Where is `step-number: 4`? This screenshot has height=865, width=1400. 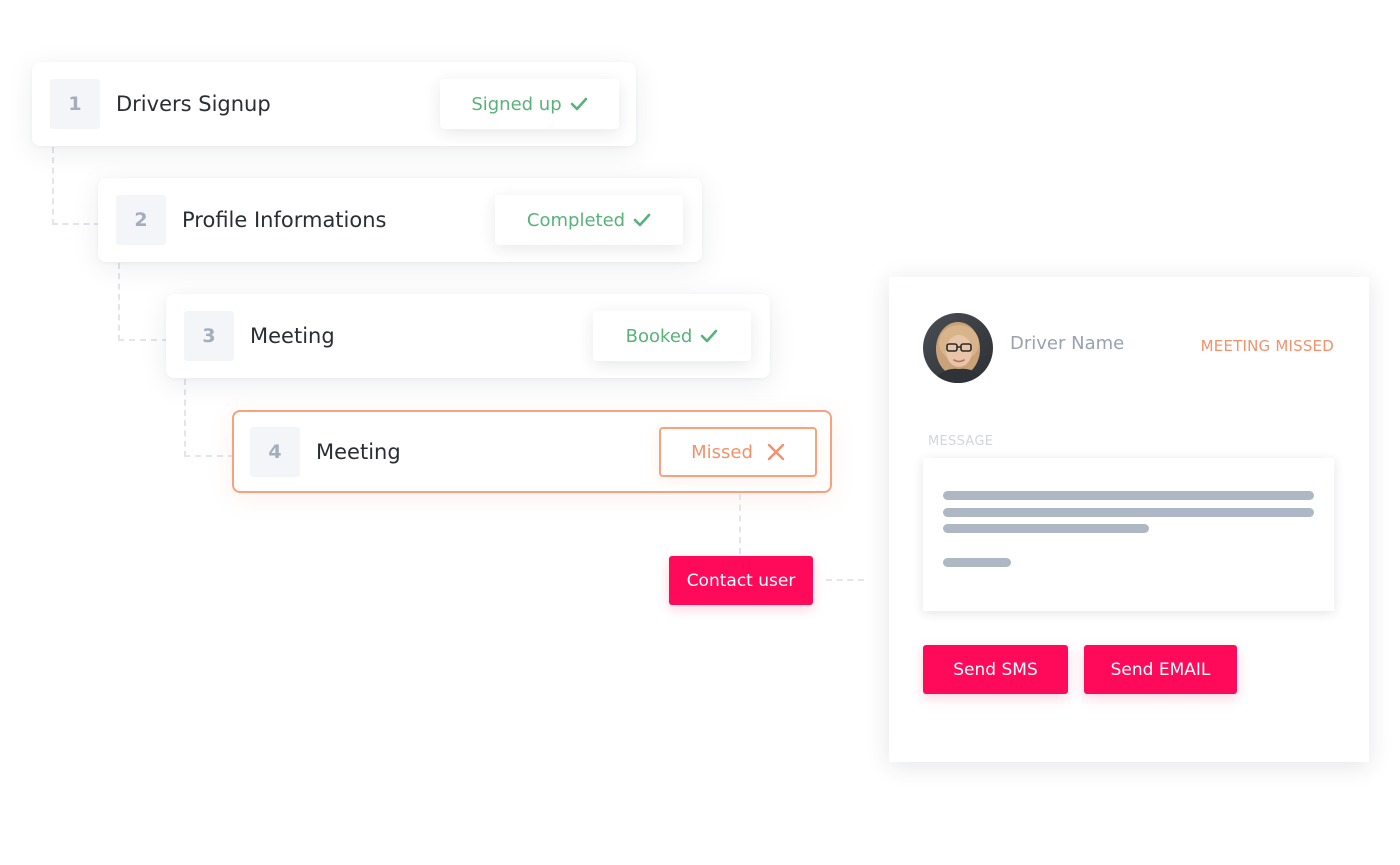 step-number: 4 is located at coordinates (275, 452).